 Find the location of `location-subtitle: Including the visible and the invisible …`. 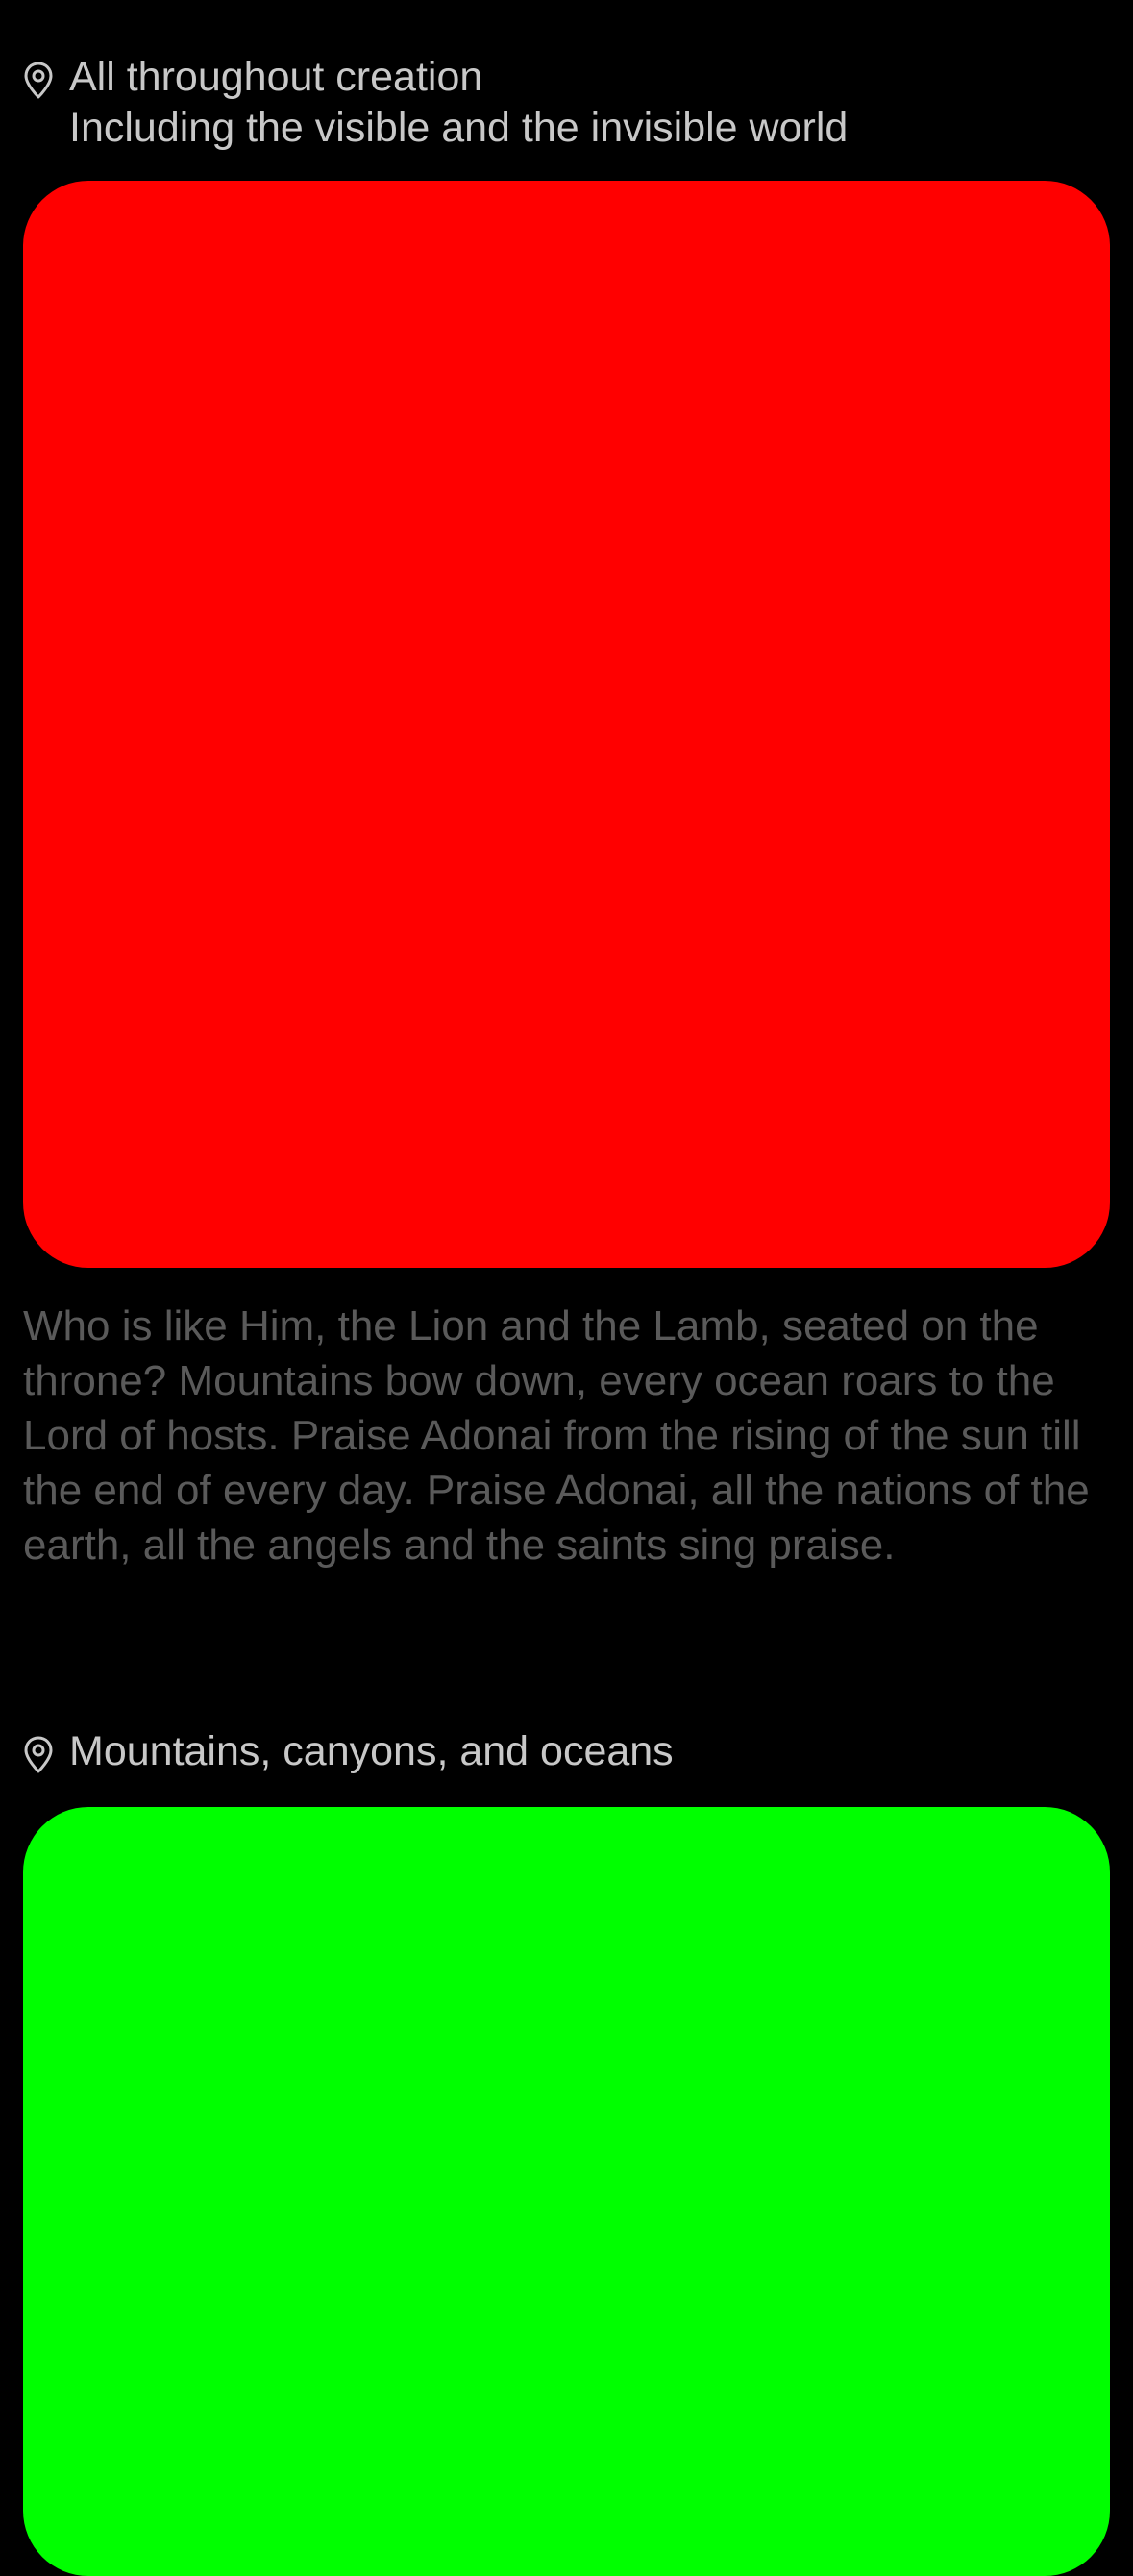

location-subtitle: Including the visible and the invisible … is located at coordinates (459, 128).